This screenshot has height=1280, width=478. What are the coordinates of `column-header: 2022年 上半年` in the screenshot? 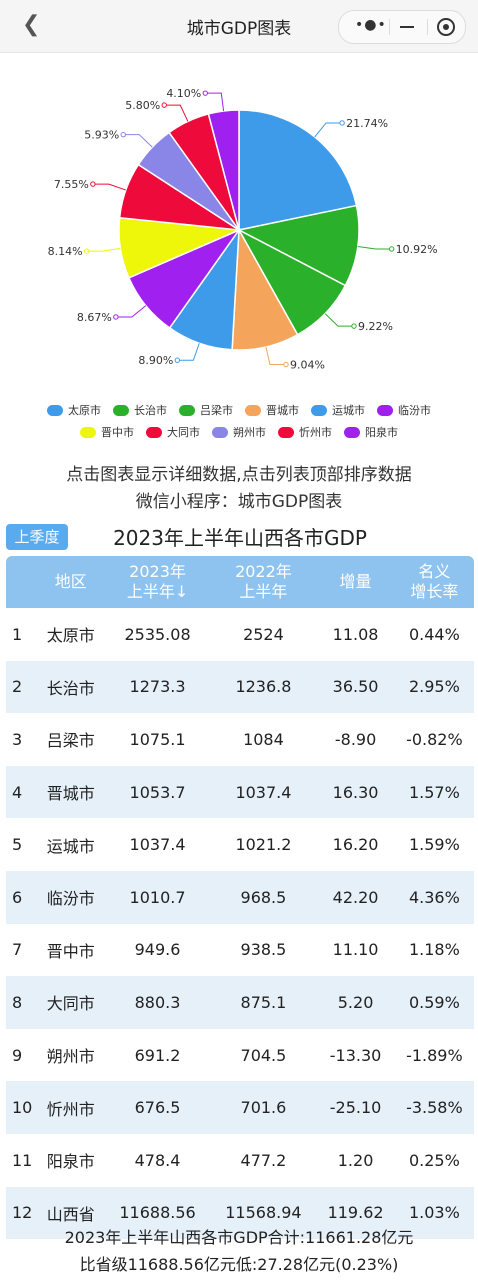 It's located at (263, 582).